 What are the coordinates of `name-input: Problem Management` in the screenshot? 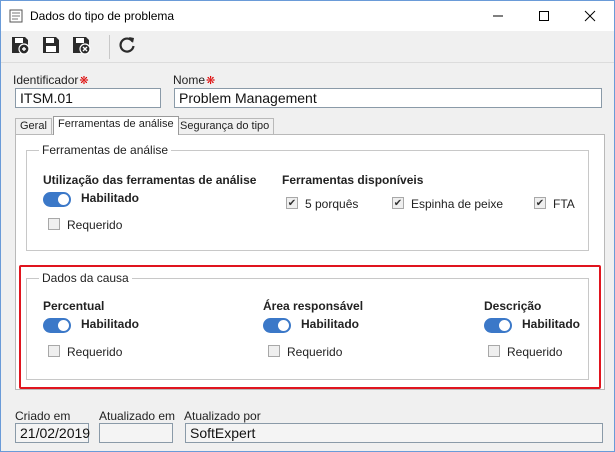 It's located at (388, 98).